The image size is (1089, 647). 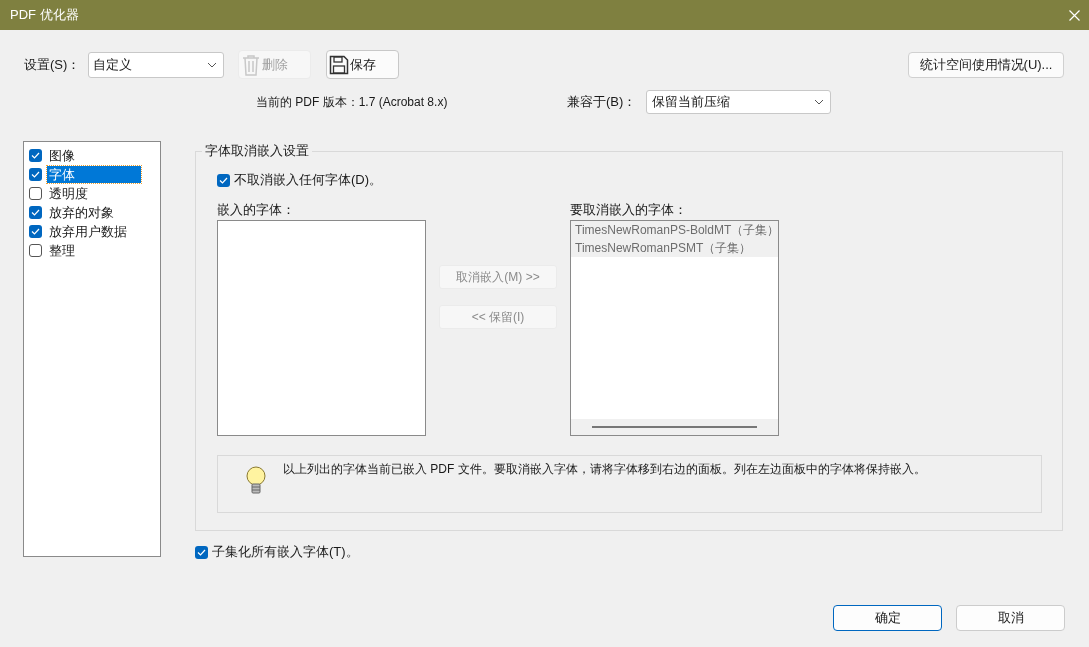 I want to click on checkbox-label: 不取消嵌入任何字体(D)。, so click(x=308, y=180).